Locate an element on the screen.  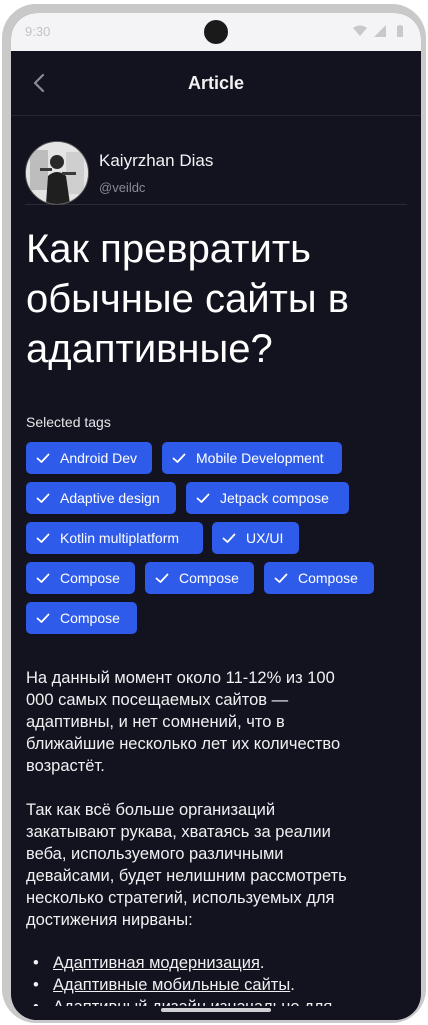
top-app-bar: Article is located at coordinates (216, 83).